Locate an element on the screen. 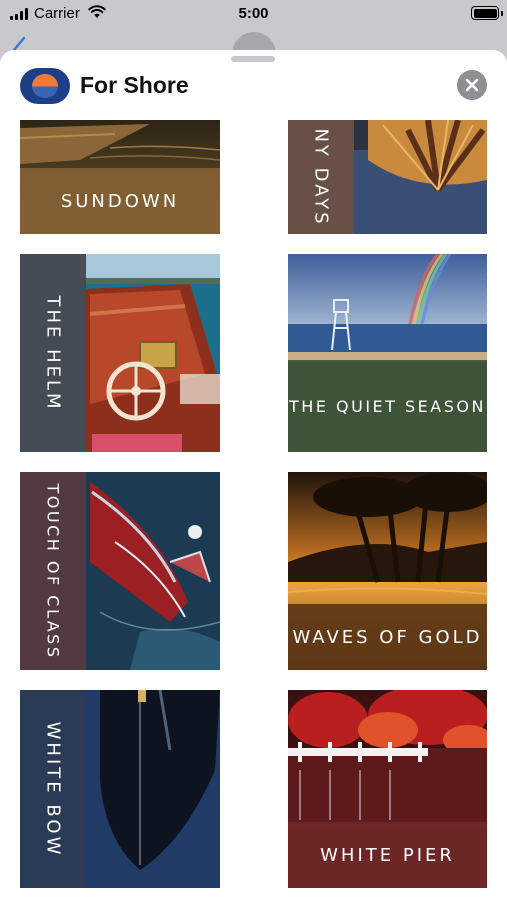 Image resolution: width=507 pixels, height=900 pixels. label-band: SUNDOWN is located at coordinates (120, 201).